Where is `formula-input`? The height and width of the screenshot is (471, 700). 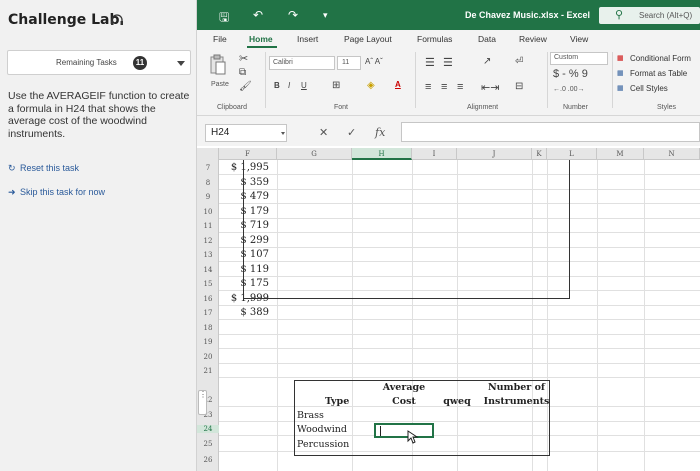 formula-input is located at coordinates (550, 132).